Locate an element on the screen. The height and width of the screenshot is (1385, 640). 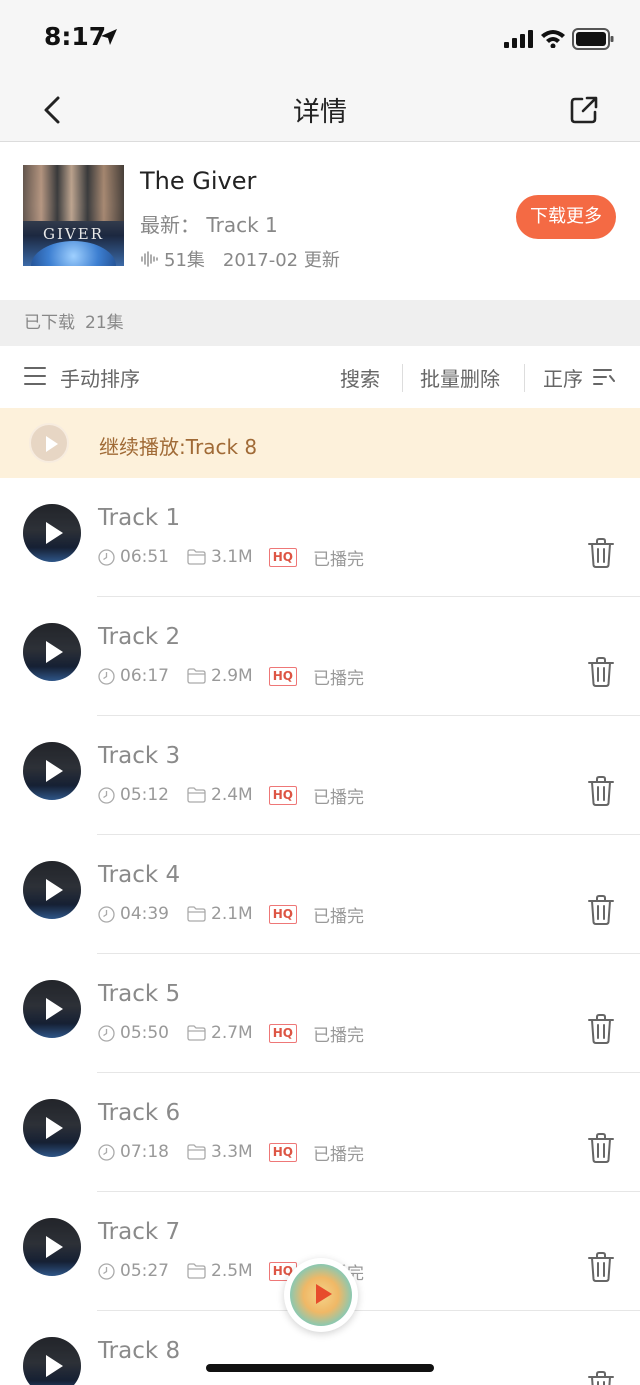
order-button: 正序 is located at coordinates (563, 377).